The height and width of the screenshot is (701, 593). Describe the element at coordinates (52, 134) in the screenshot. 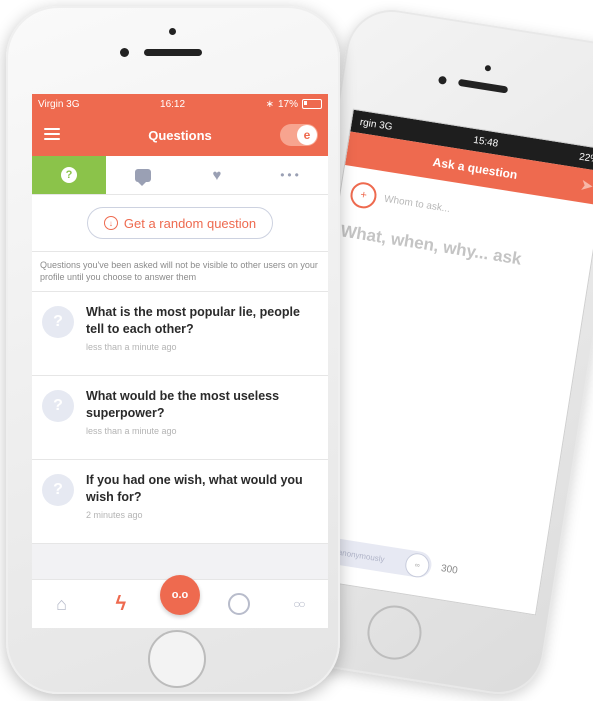

I see `hamburger-menu-icon` at that location.